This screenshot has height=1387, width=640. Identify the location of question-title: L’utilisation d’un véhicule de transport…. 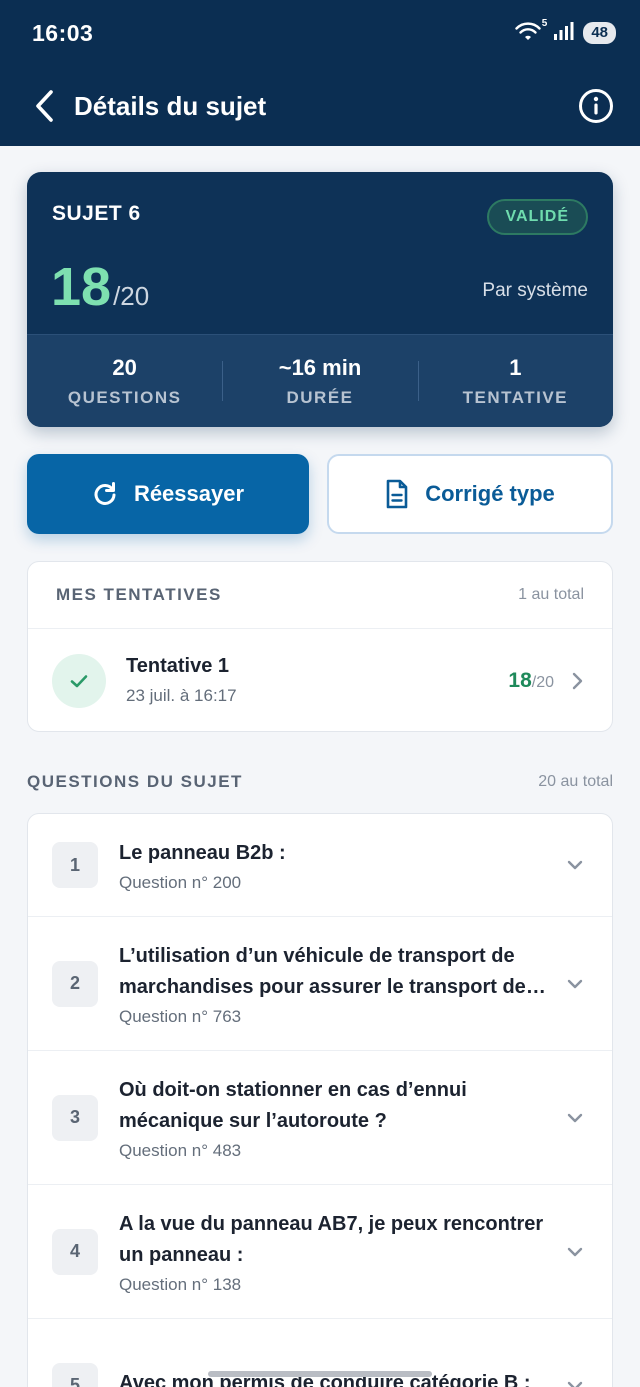
(322, 971).